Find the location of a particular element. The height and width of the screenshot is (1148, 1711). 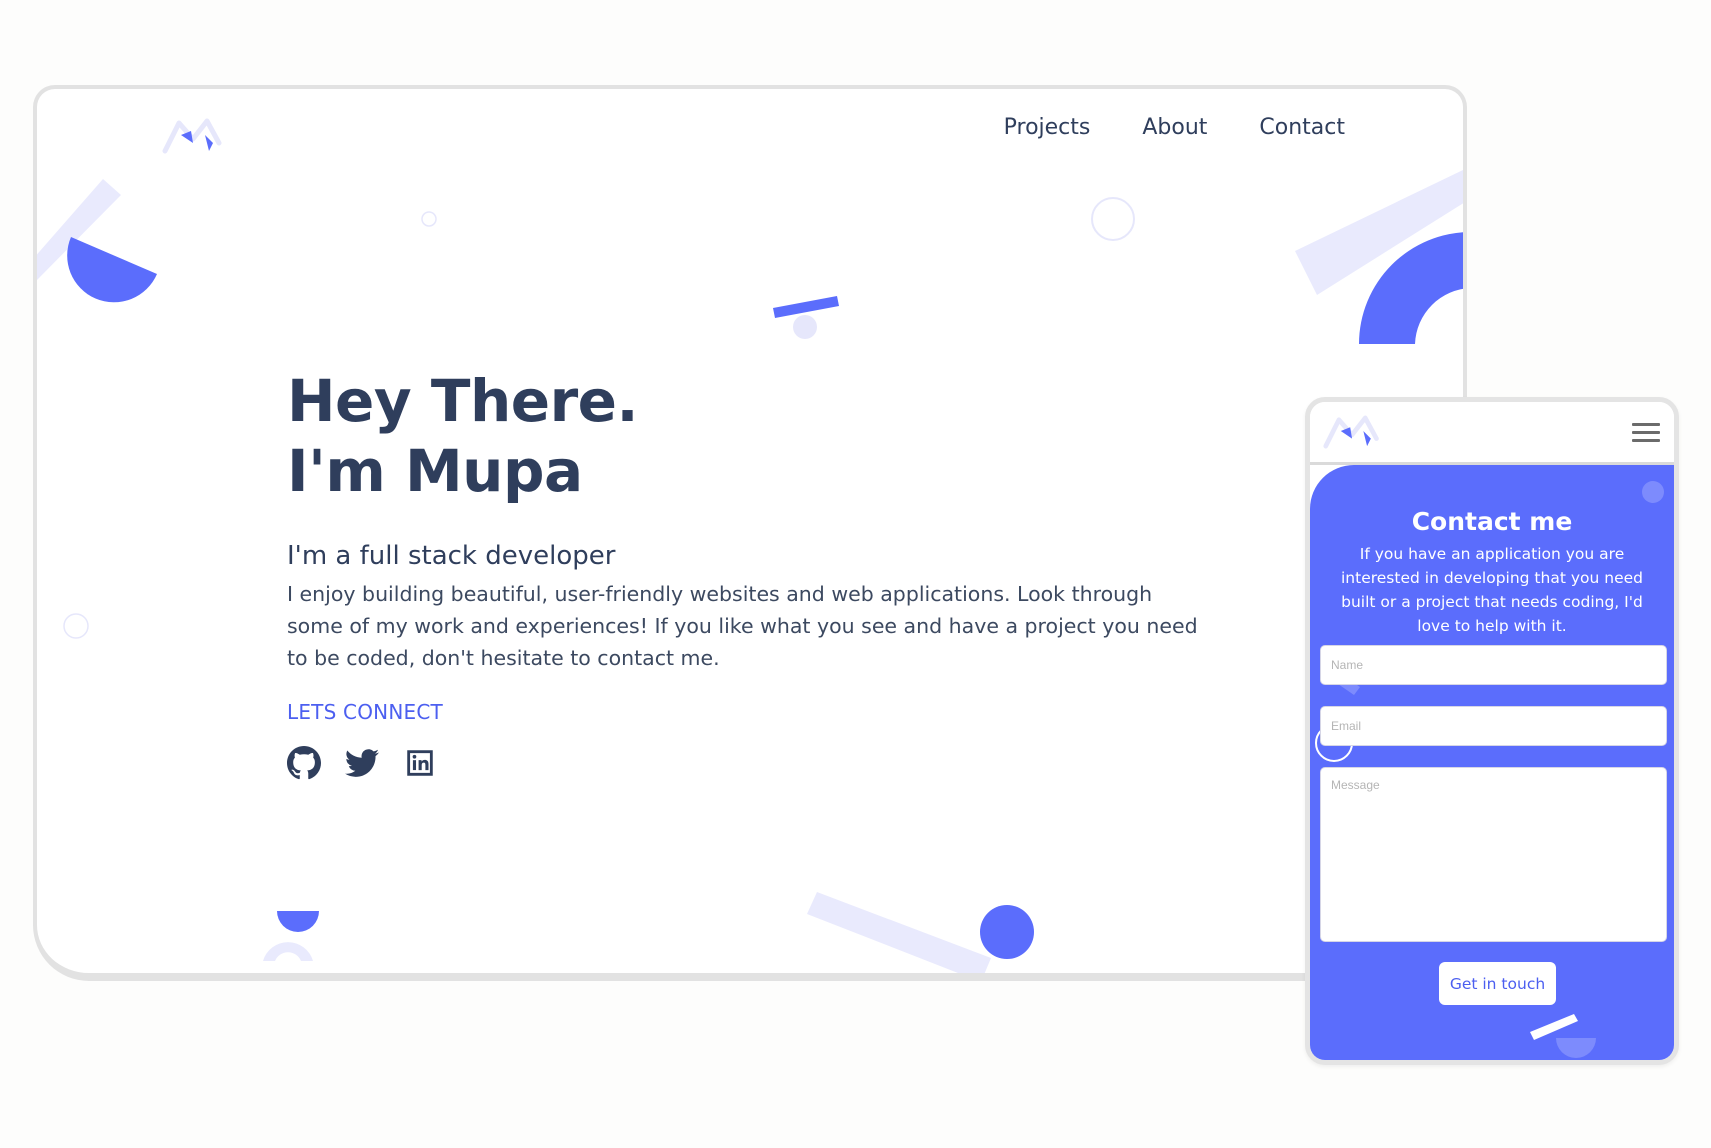

decorative-circle-outline-left is located at coordinates (76, 626).